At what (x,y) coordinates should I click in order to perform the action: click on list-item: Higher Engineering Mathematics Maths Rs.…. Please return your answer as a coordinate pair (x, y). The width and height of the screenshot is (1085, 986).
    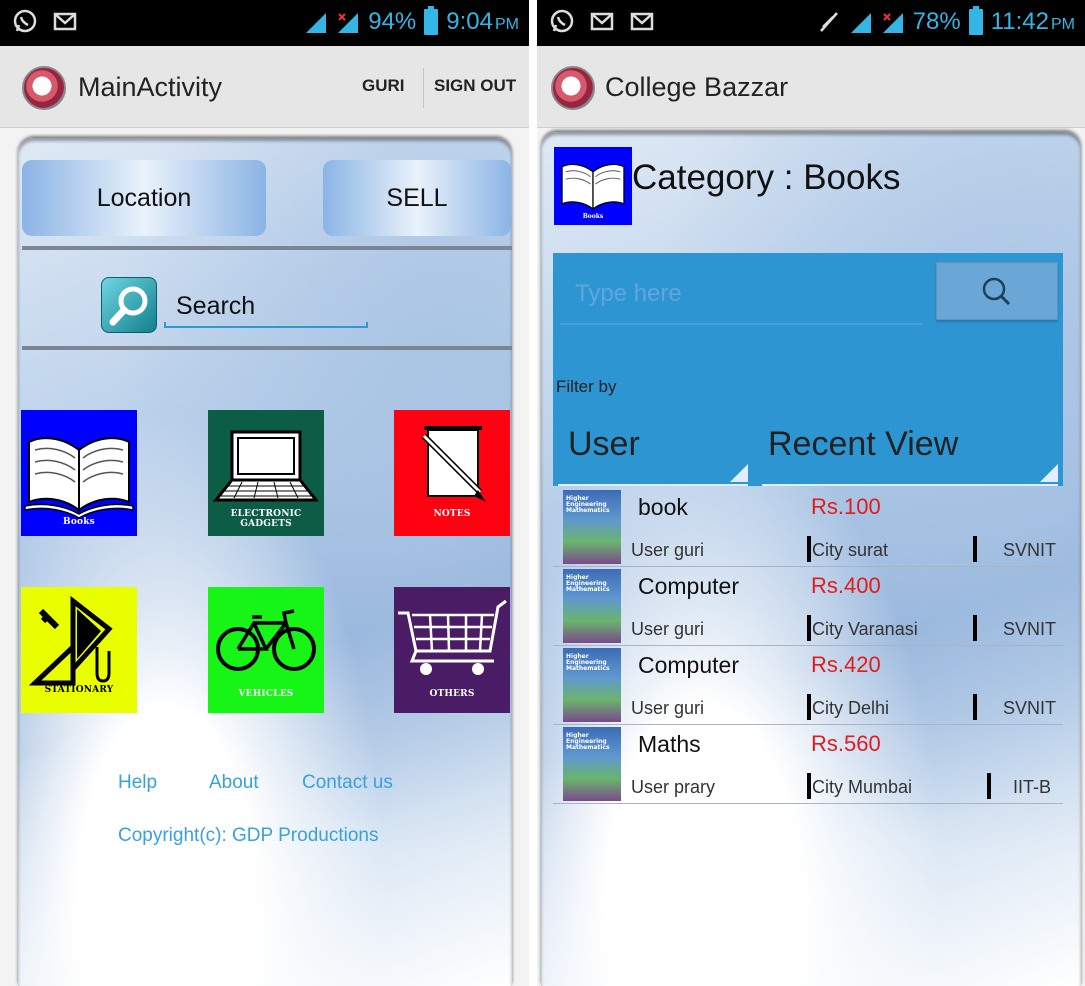
    Looking at the image, I should click on (808, 764).